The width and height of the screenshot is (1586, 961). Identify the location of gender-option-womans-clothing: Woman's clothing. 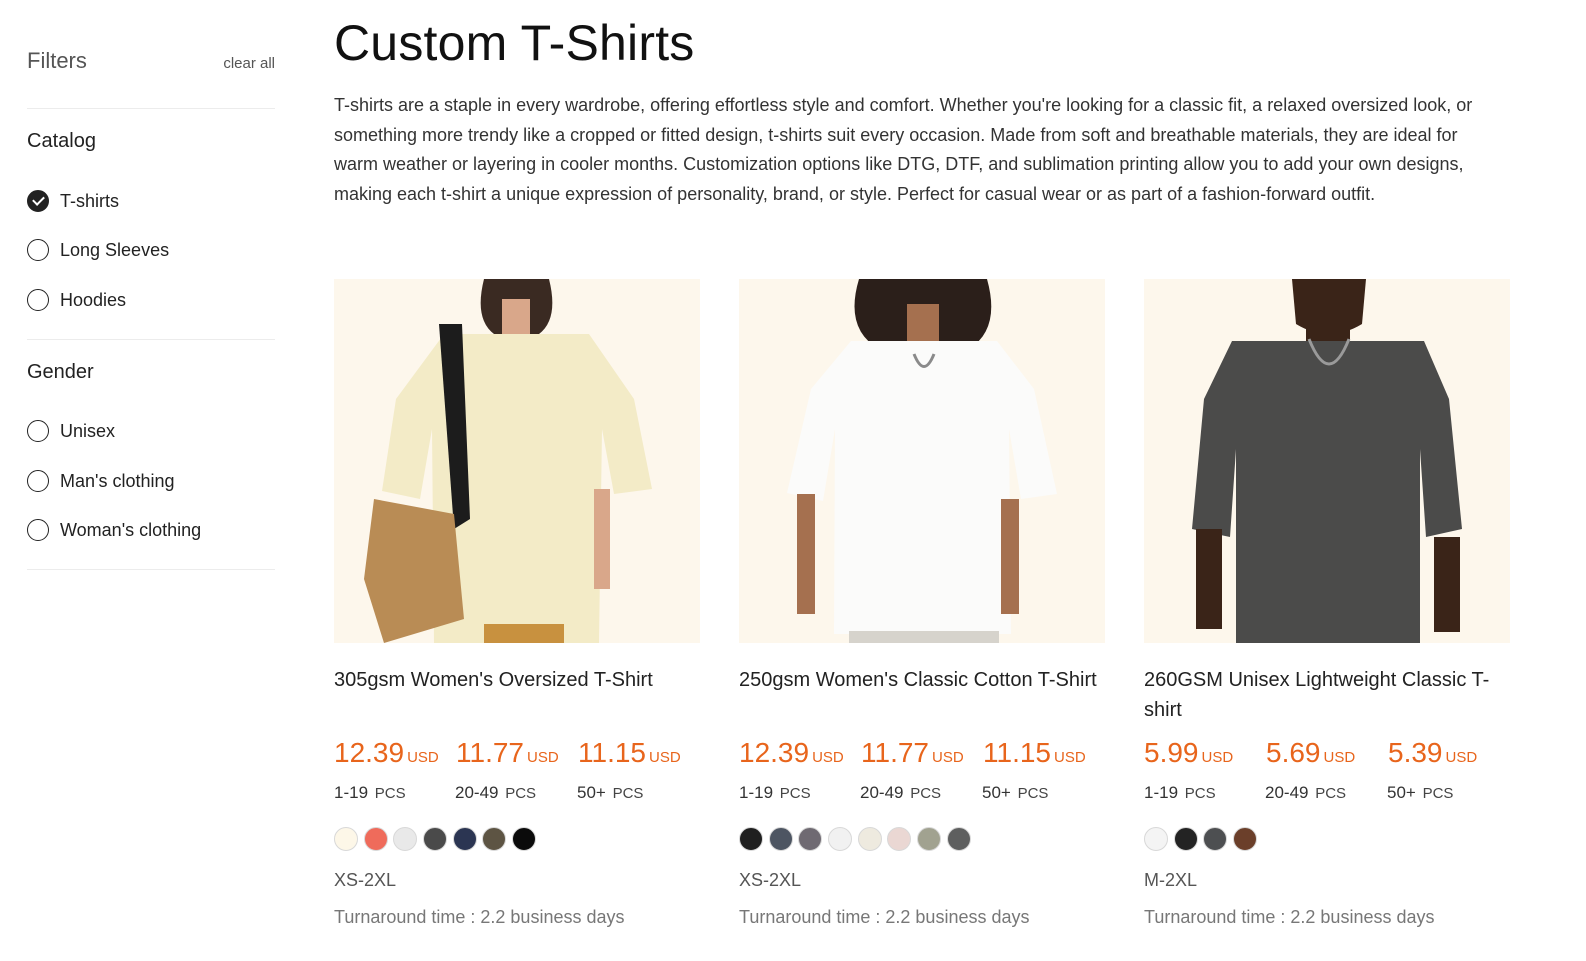
(114, 530).